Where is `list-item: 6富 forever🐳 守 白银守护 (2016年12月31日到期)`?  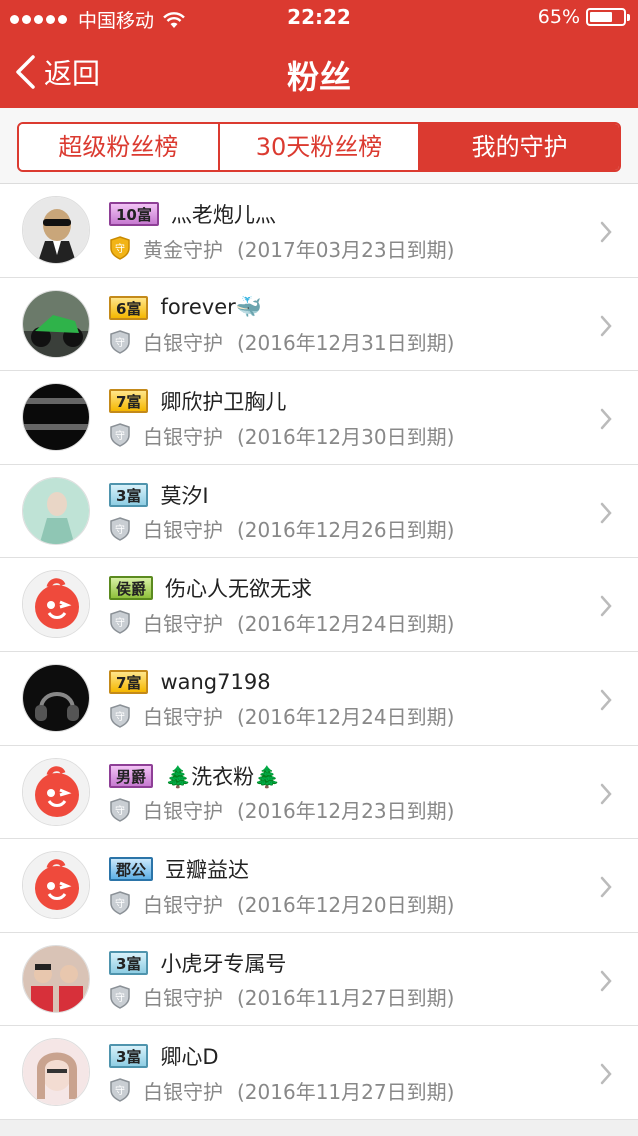 list-item: 6富 forever🐳 守 白银守护 (2016年12月31日到期) is located at coordinates (319, 325).